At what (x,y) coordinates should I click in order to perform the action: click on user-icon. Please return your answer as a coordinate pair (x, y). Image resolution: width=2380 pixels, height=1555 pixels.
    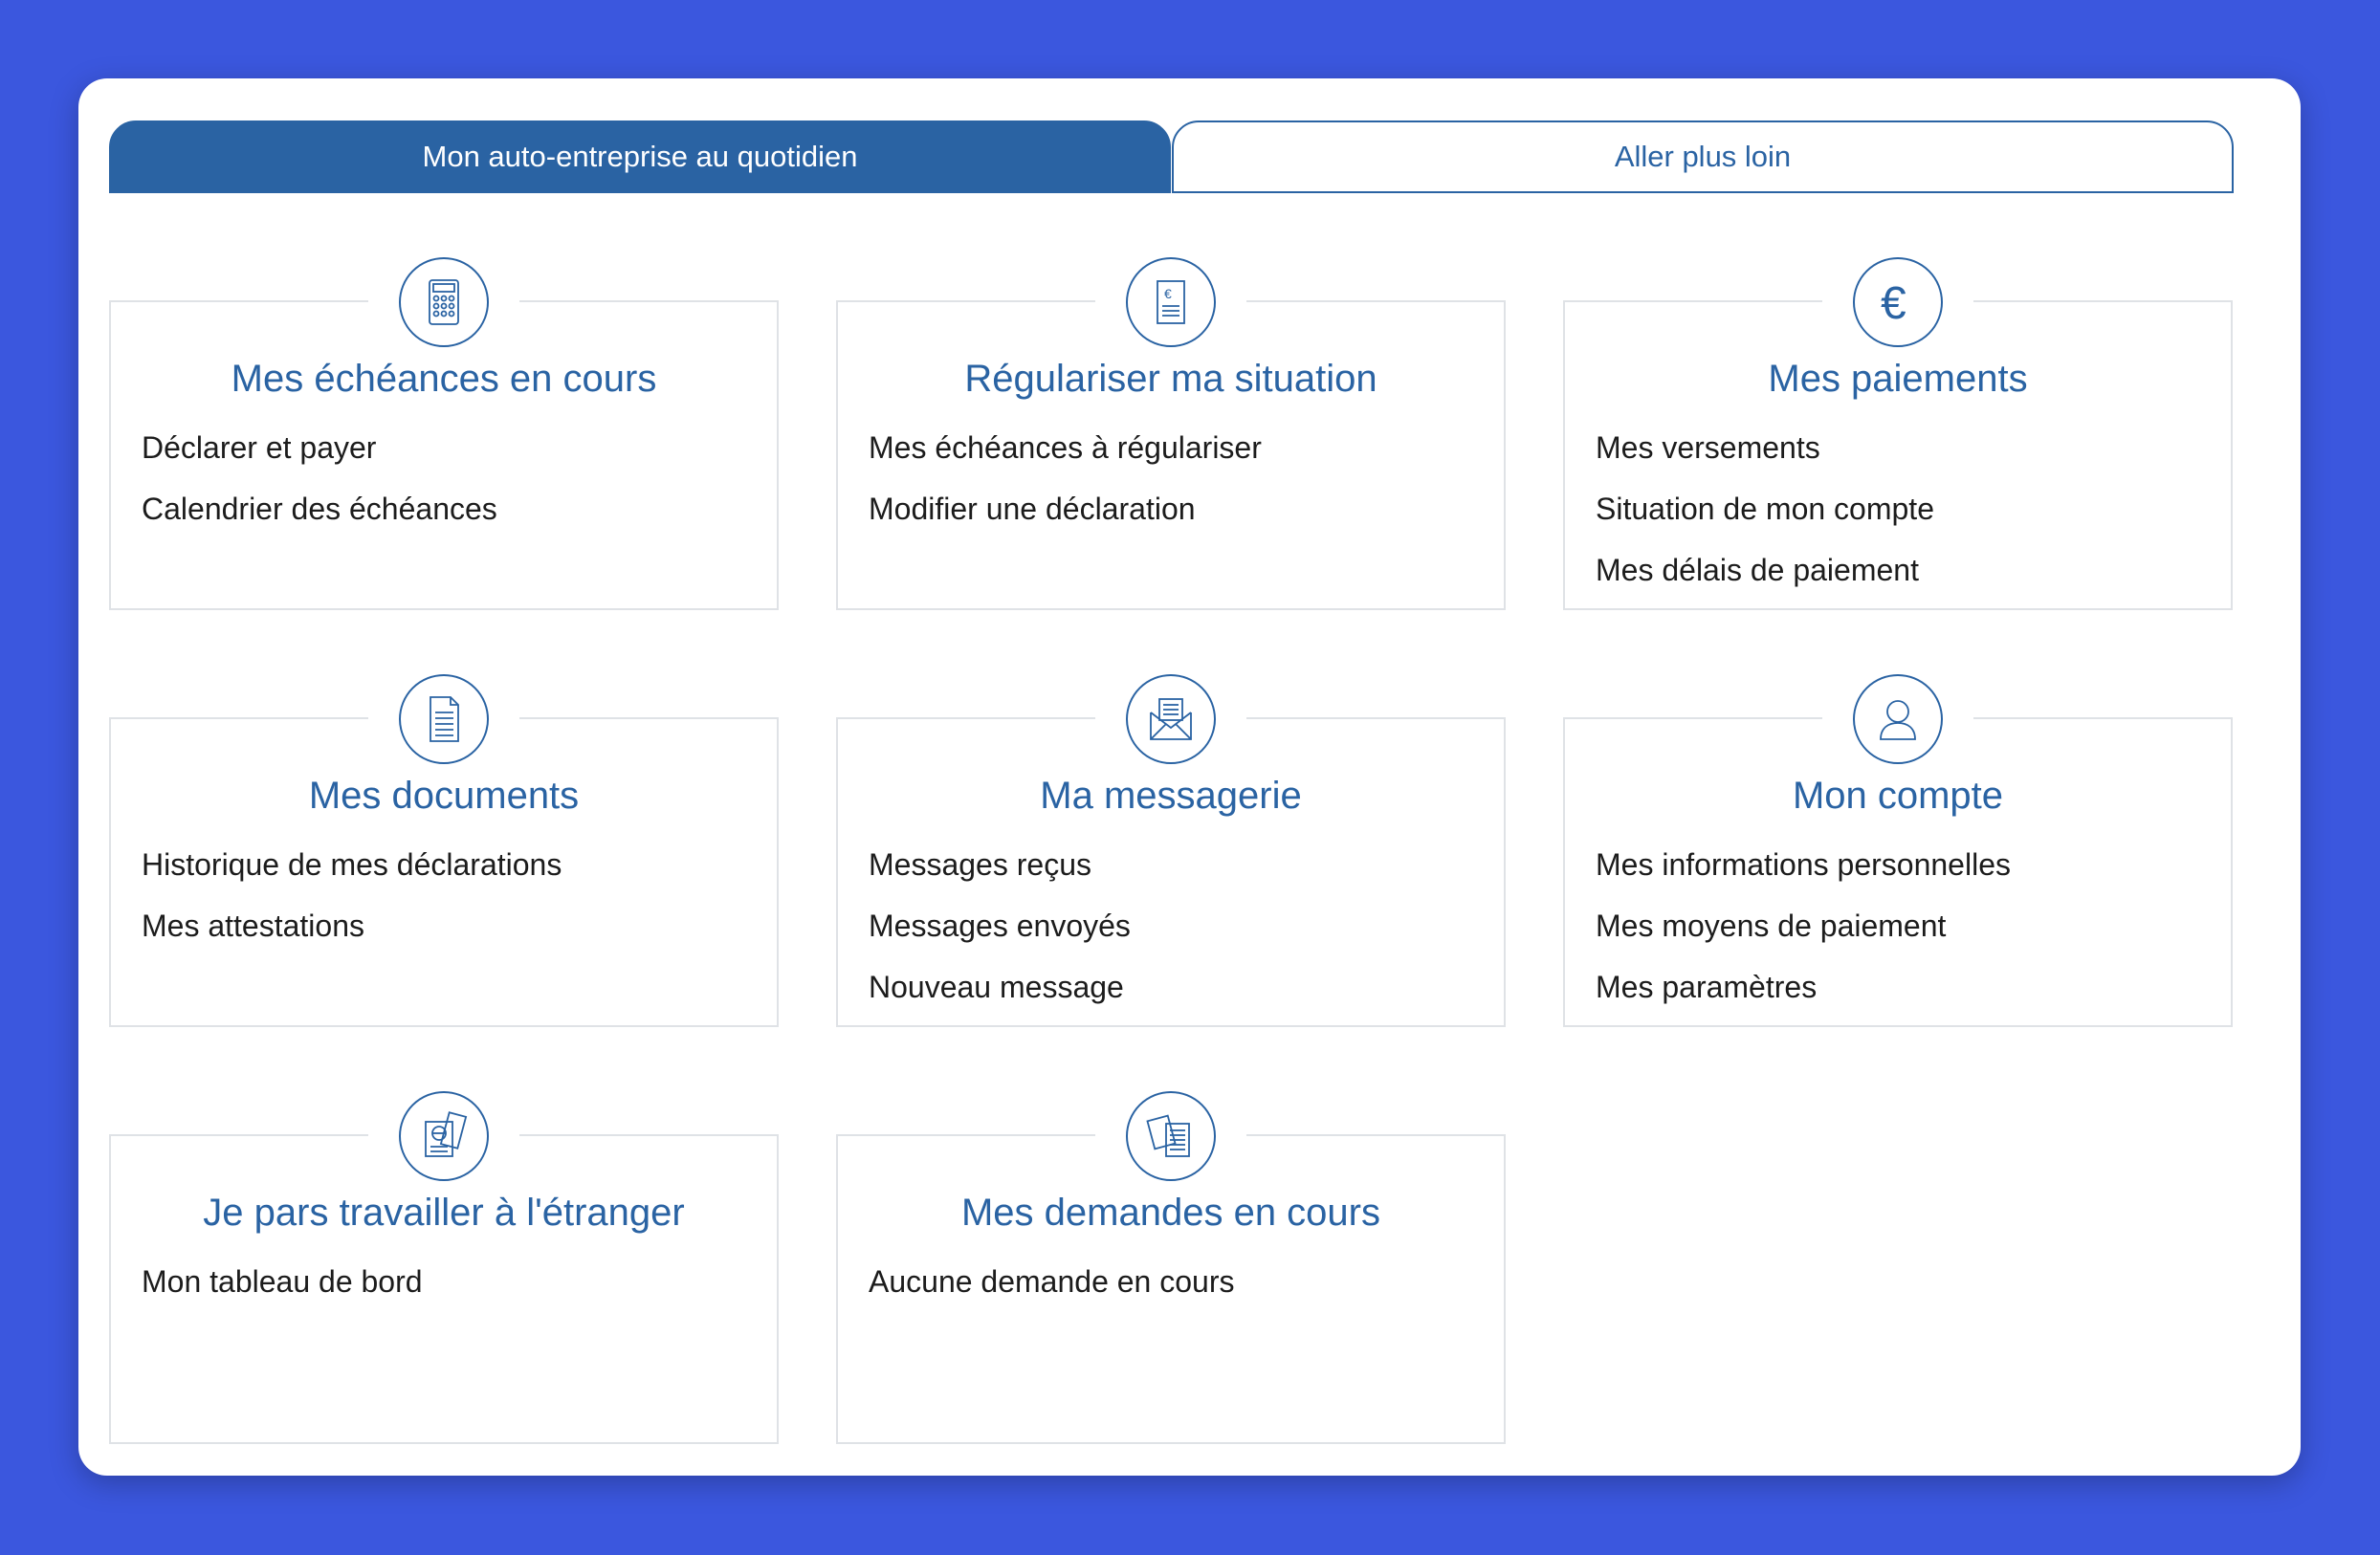
    Looking at the image, I should click on (1898, 719).